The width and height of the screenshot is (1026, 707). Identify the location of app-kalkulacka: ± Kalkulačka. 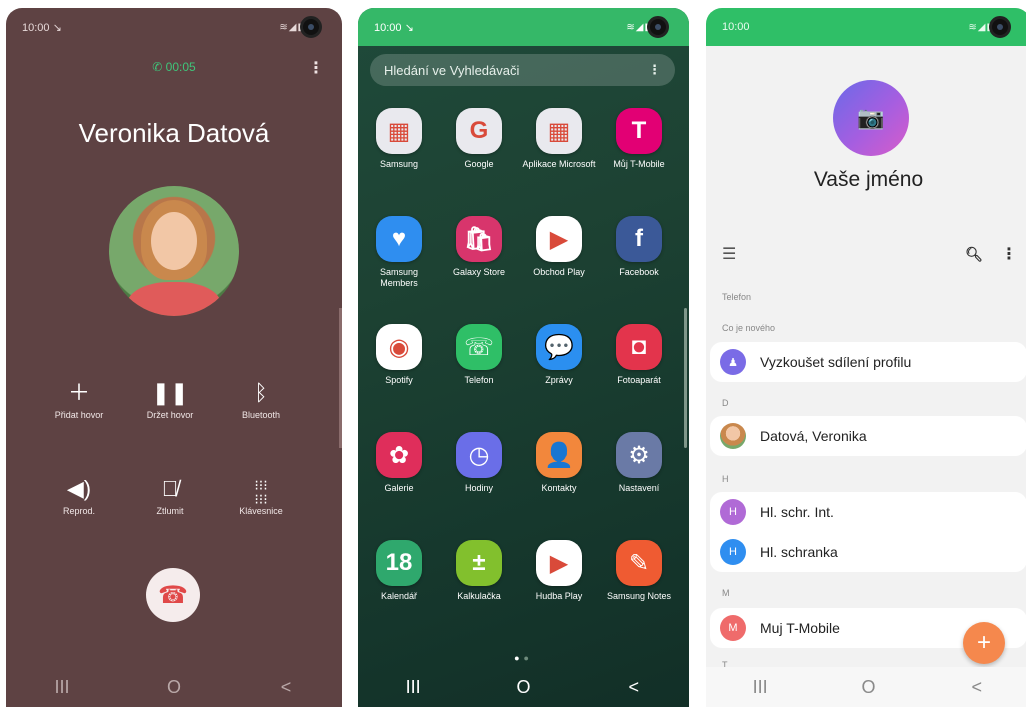
(479, 571).